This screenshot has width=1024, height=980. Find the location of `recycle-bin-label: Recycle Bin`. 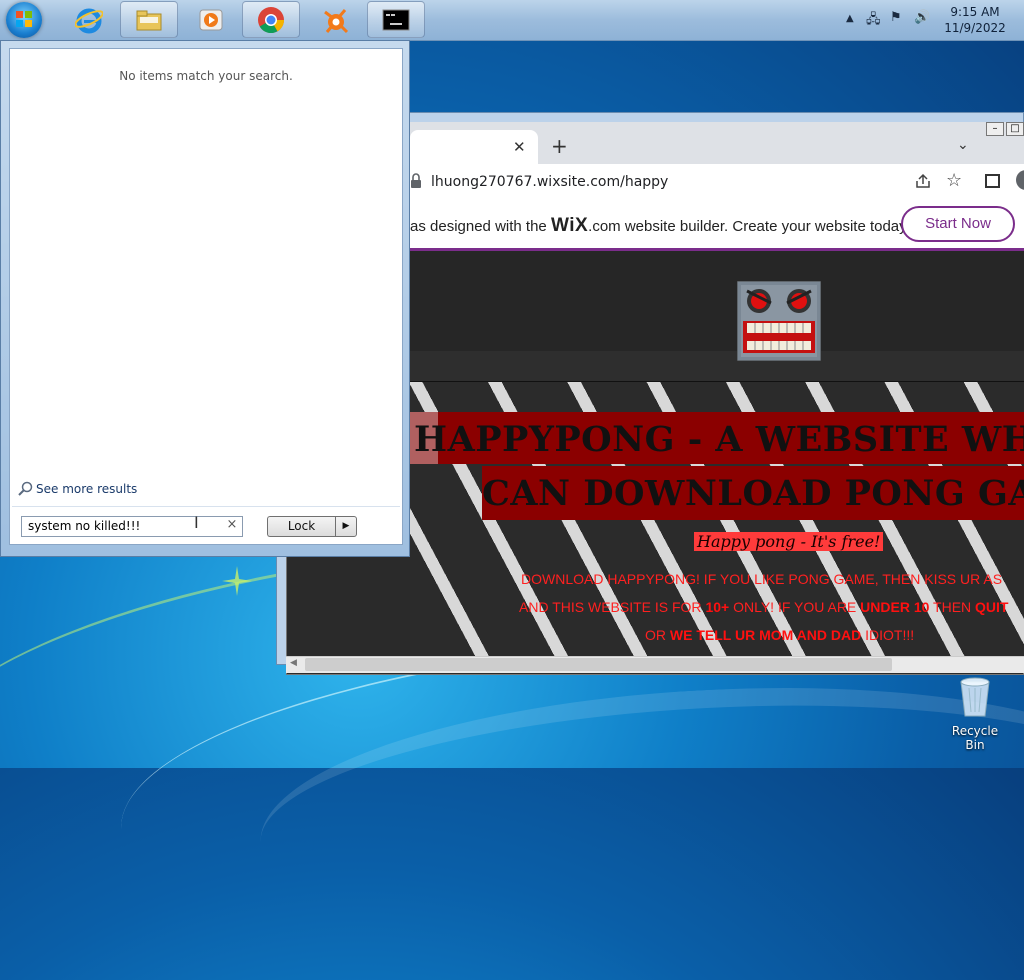

recycle-bin-label: Recycle Bin is located at coordinates (975, 738).